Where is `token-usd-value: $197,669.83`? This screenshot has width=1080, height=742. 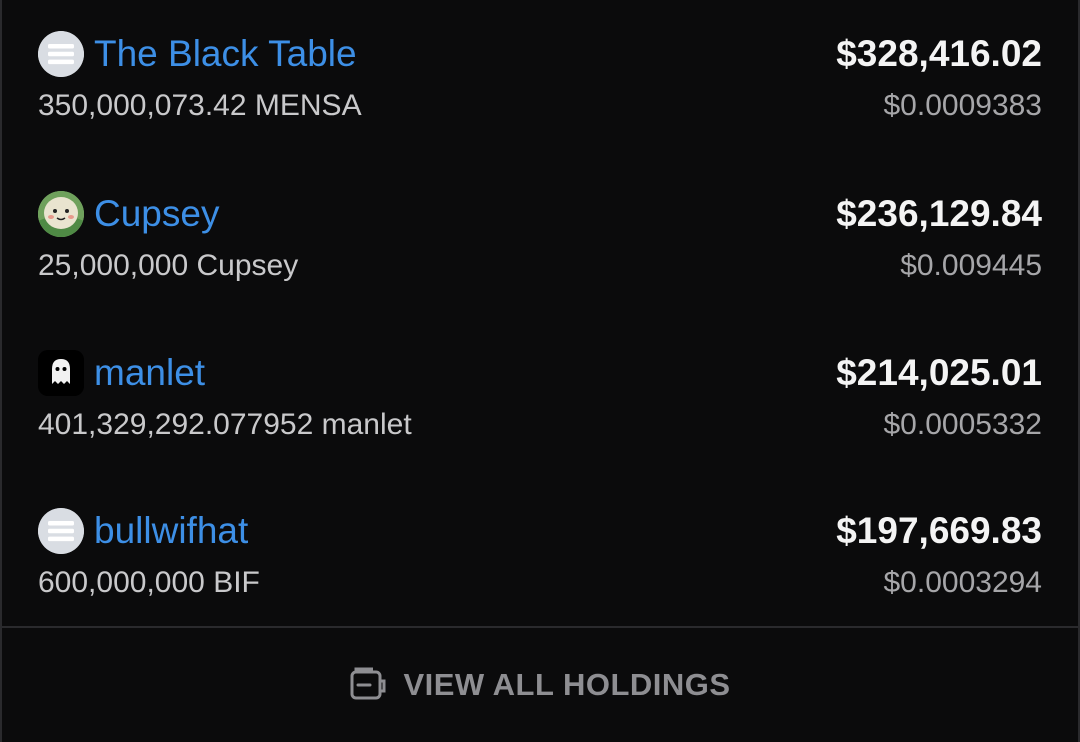
token-usd-value: $197,669.83 is located at coordinates (939, 530).